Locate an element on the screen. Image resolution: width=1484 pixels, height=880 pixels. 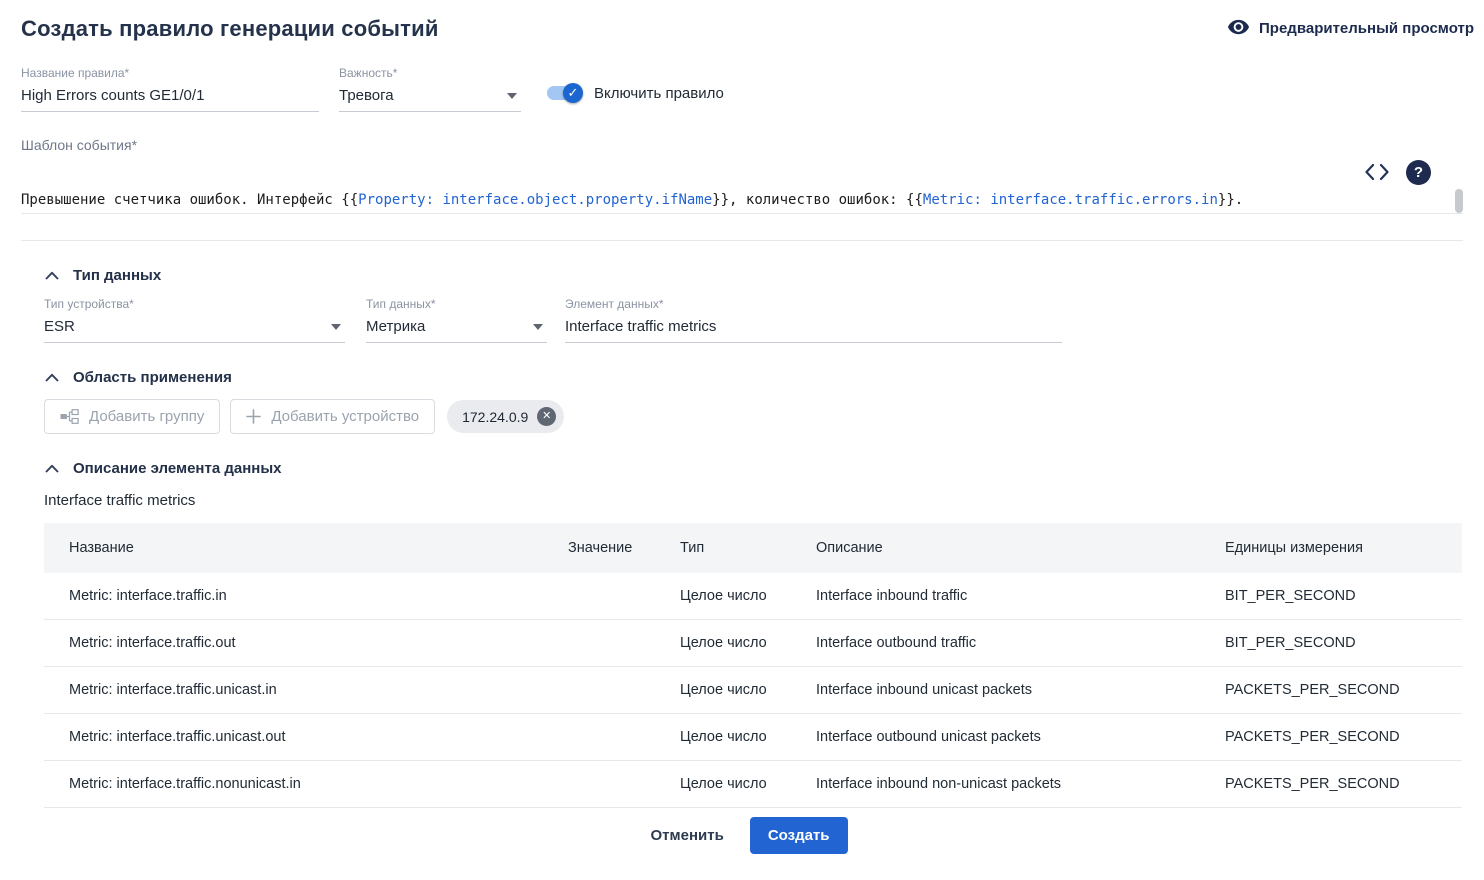
cancel-button: Отменить is located at coordinates (687, 835).